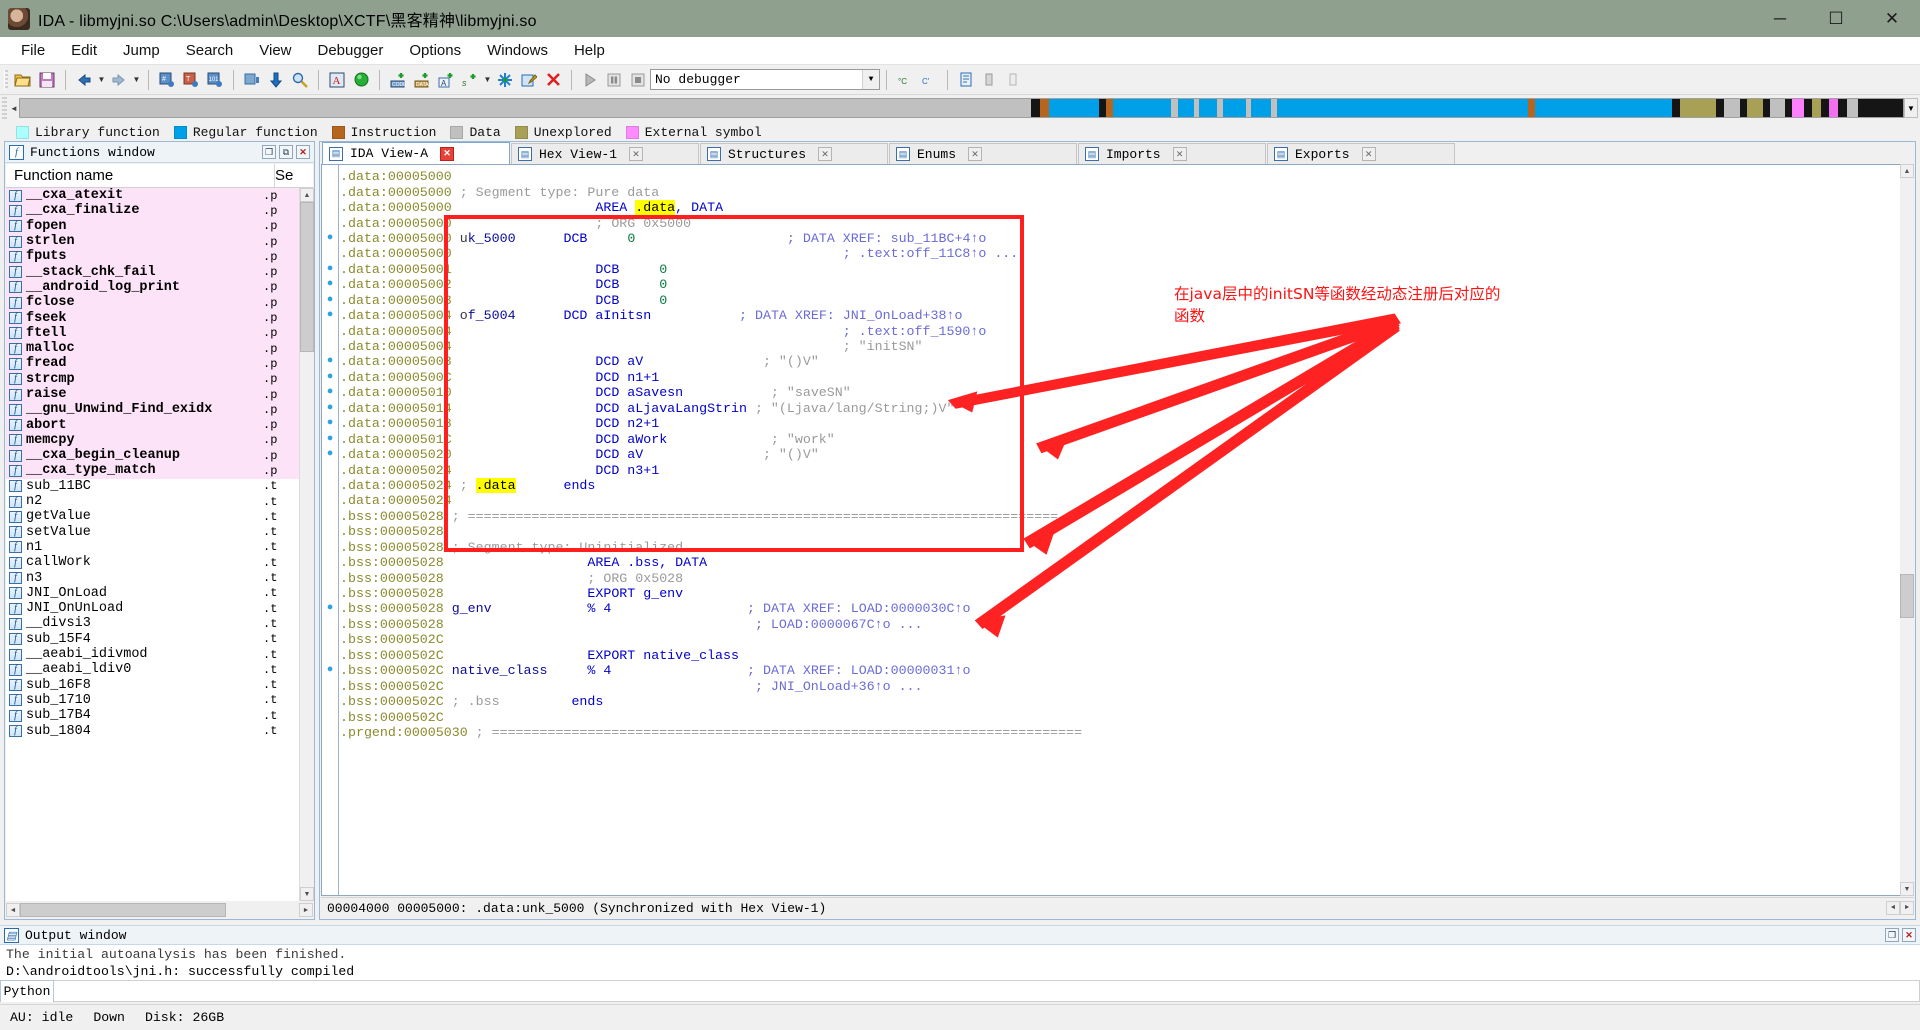 The height and width of the screenshot is (1030, 1920). What do you see at coordinates (47, 80) in the screenshot?
I see `save-icon` at bounding box center [47, 80].